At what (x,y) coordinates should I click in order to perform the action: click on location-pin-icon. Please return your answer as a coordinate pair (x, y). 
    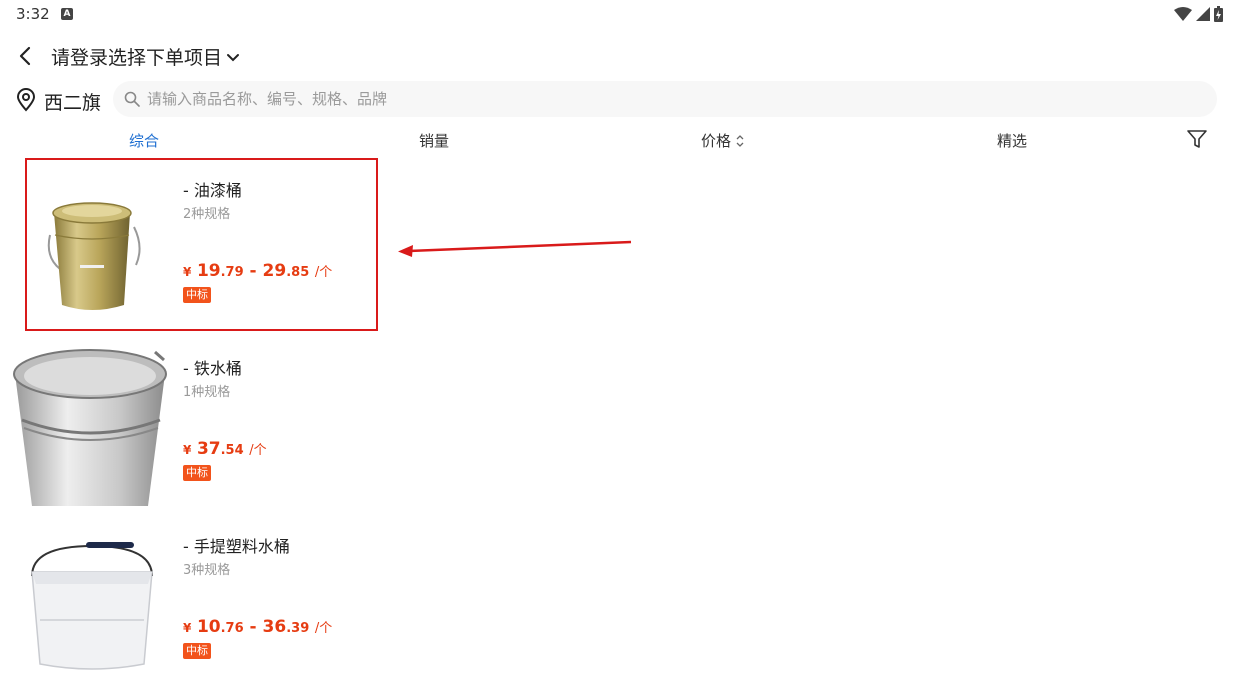
    Looking at the image, I should click on (26, 100).